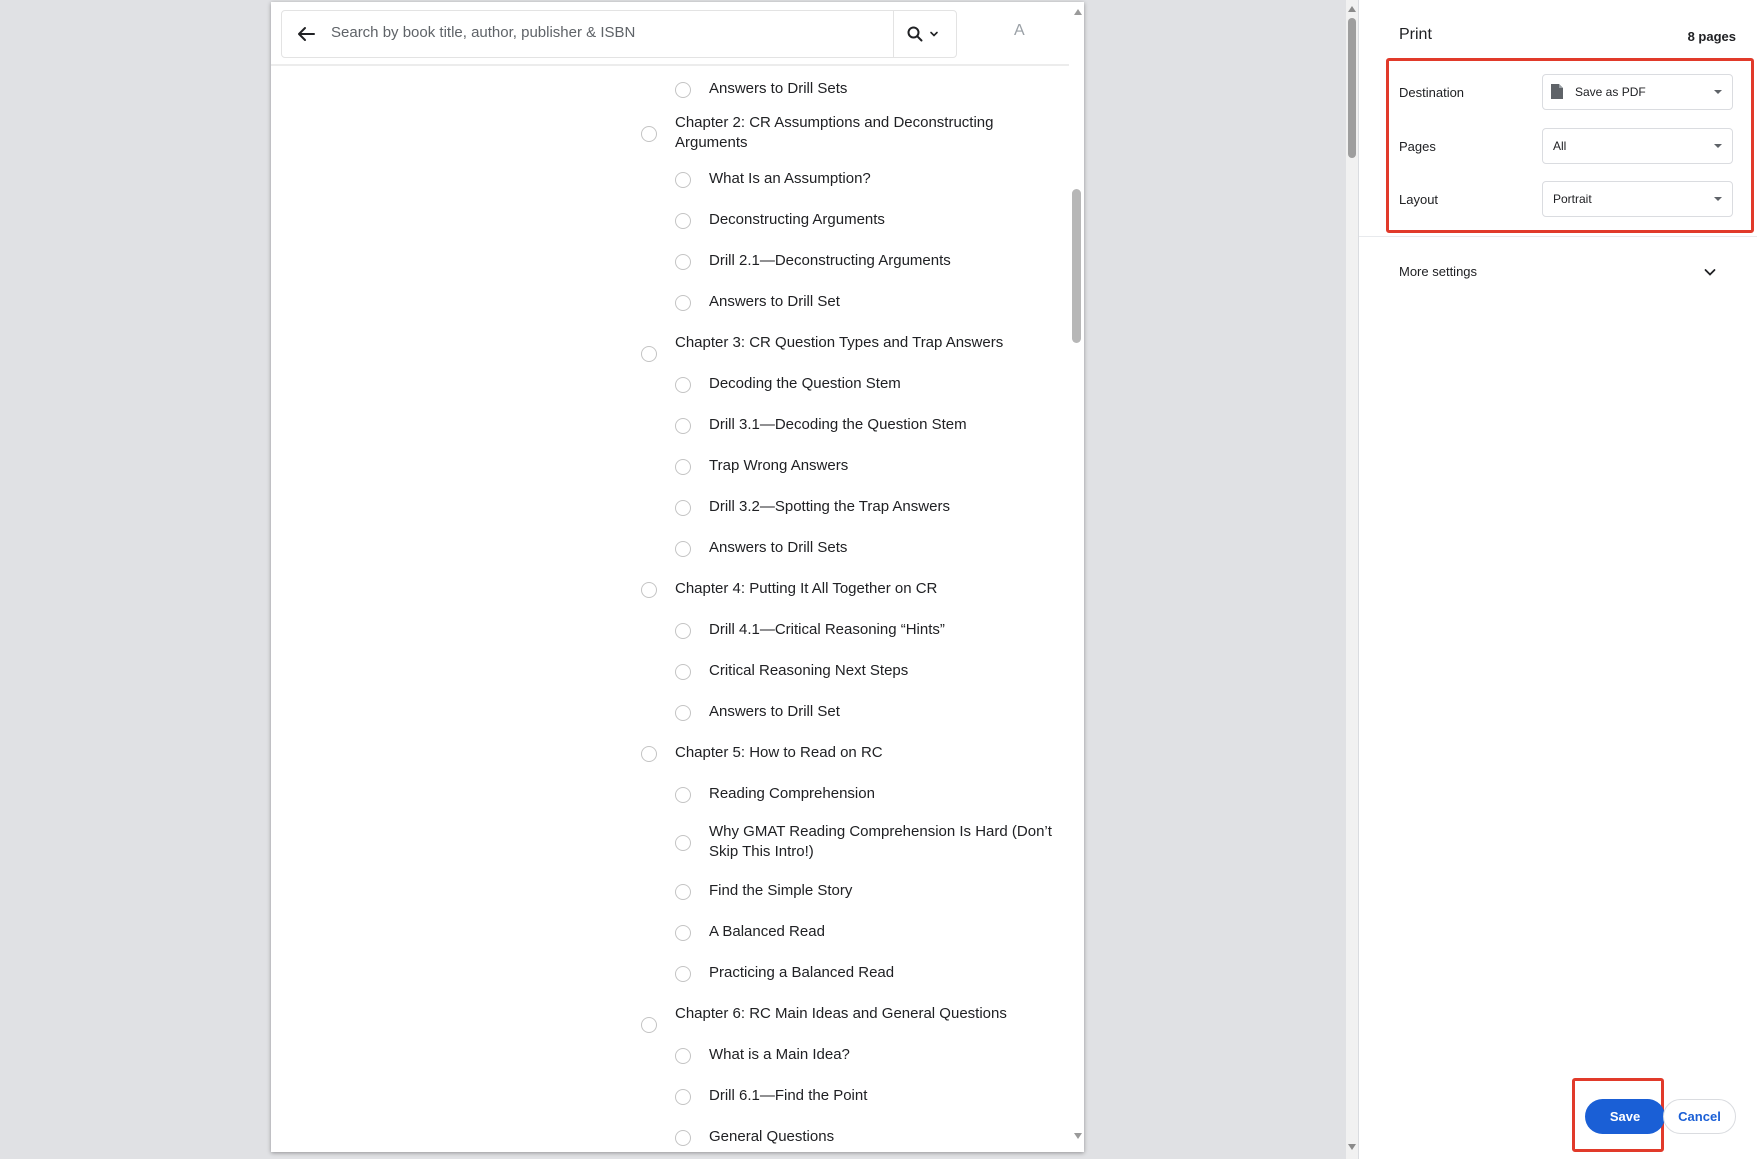 The height and width of the screenshot is (1159, 1757). Describe the element at coordinates (671, 65) in the screenshot. I see `header-divider` at that location.